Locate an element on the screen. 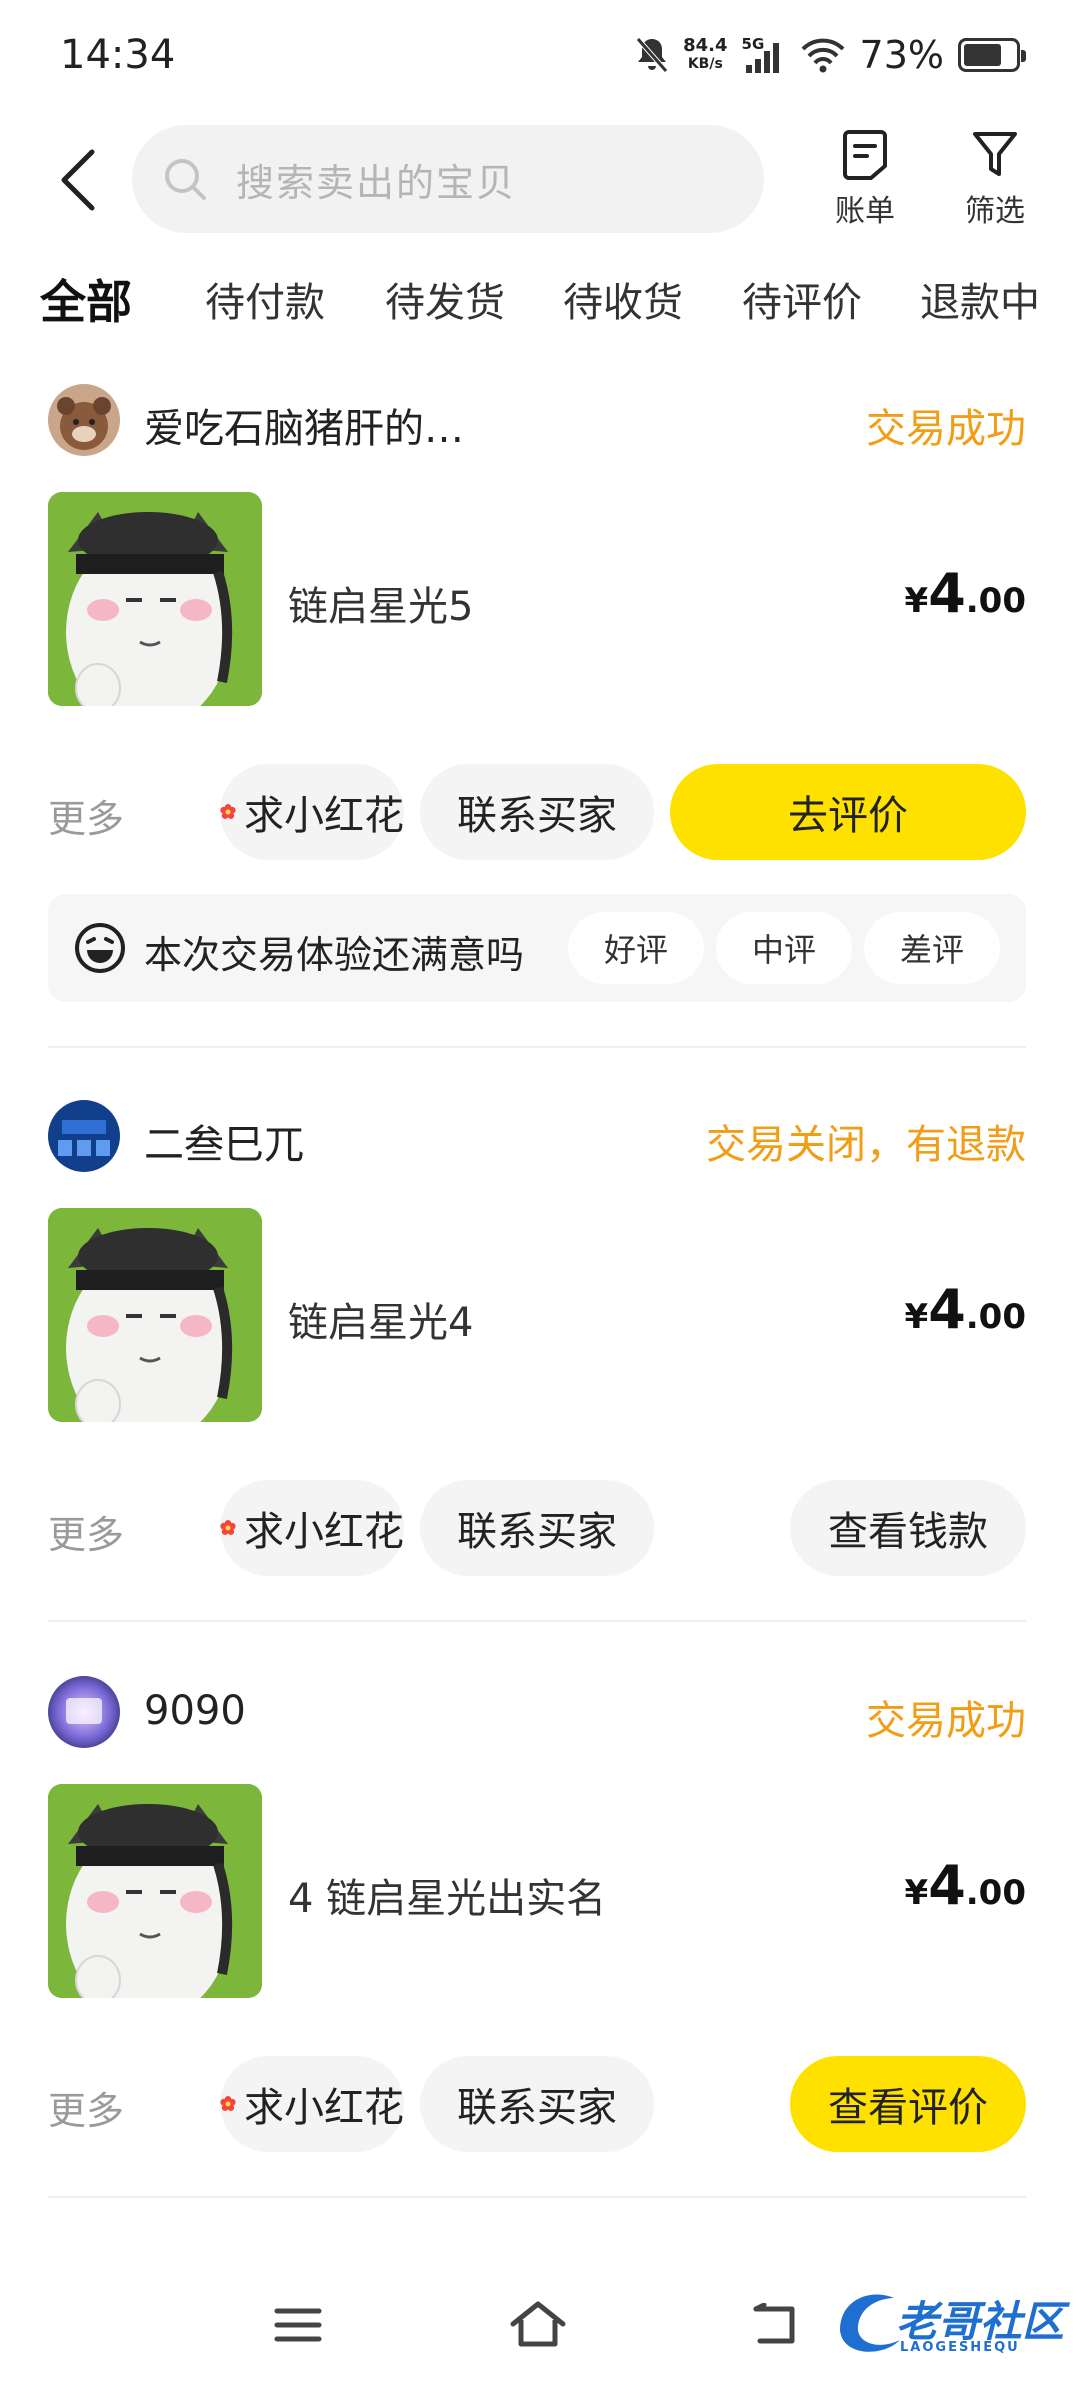 This screenshot has width=1080, height=2388. status-icons: 84.4 KB/s 5G 73% is located at coordinates (830, 55).